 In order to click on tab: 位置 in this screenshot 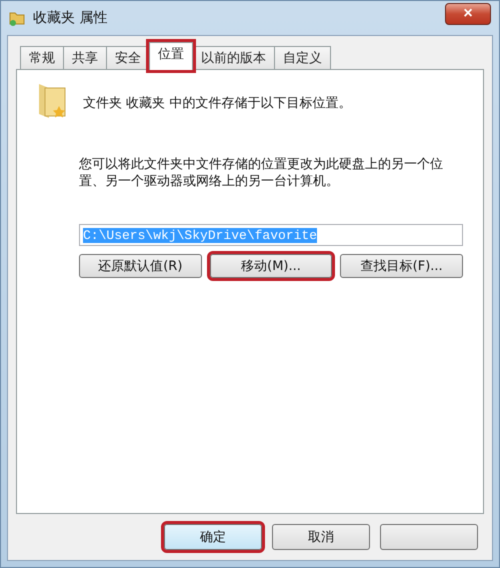, I will do `click(171, 56)`.